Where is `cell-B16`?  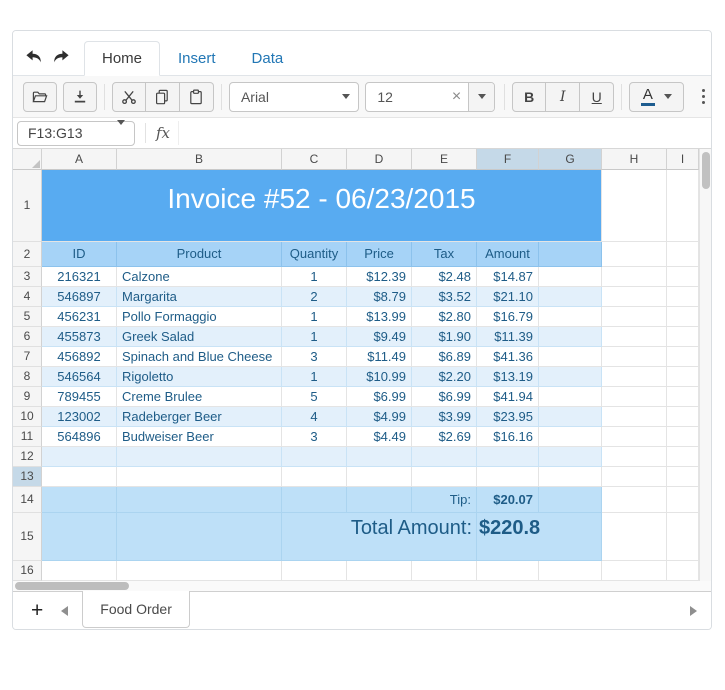
cell-B16 is located at coordinates (199, 571).